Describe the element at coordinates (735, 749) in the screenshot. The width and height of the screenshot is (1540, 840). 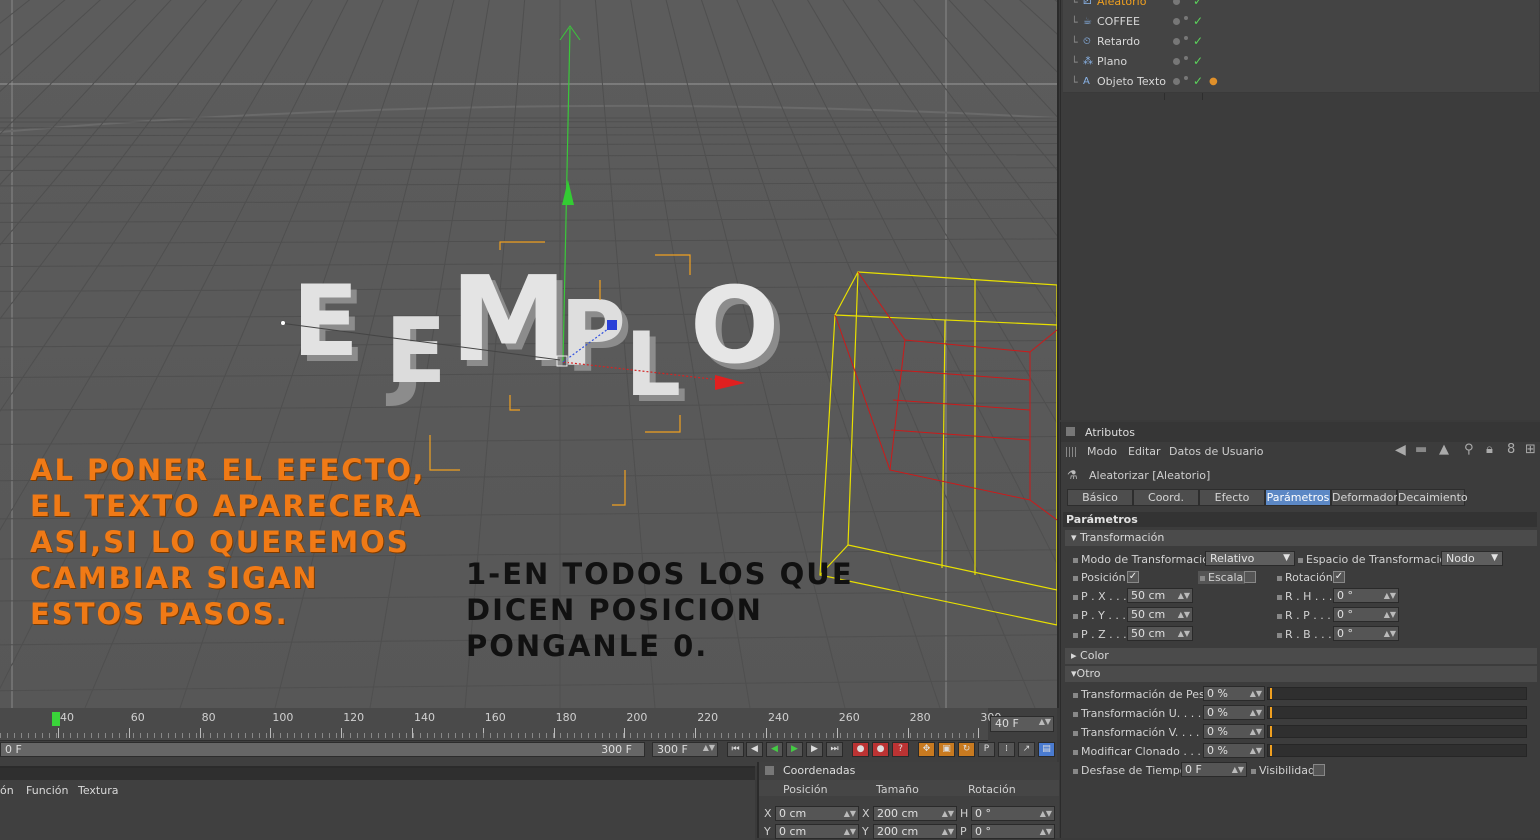
I see `go-to-start-button: ⏮` at that location.